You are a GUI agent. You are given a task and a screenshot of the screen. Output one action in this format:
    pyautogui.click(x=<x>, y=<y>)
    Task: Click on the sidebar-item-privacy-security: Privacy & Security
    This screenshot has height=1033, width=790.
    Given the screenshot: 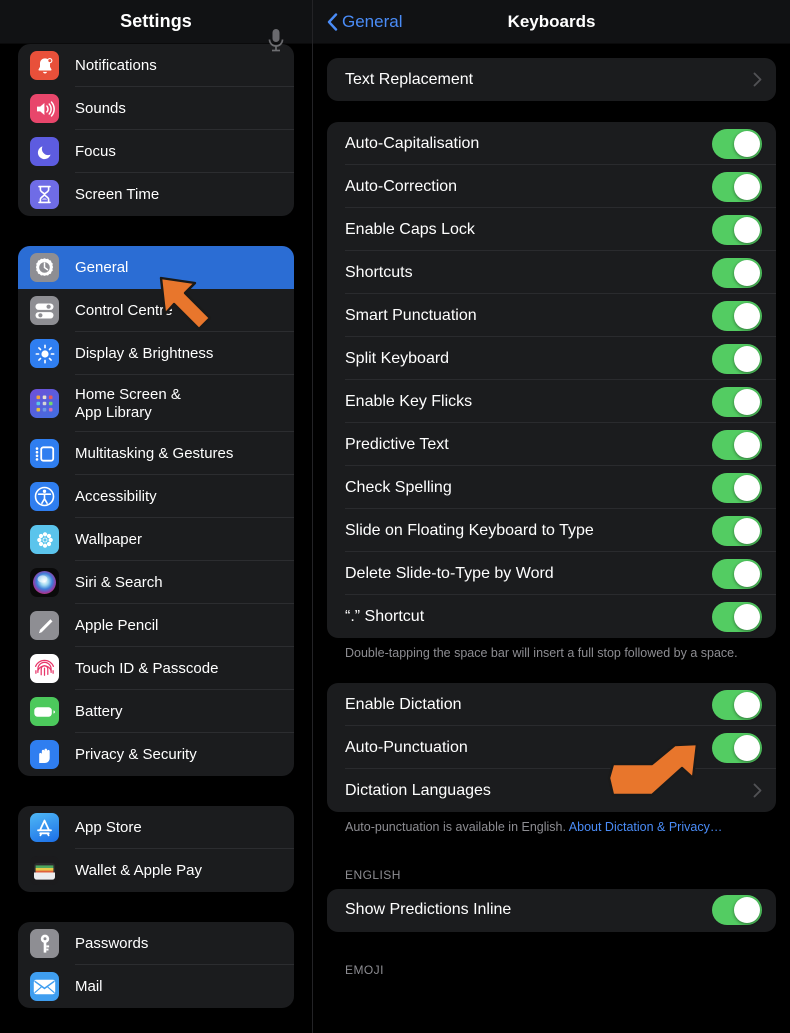 What is the action you would take?
    pyautogui.click(x=156, y=754)
    